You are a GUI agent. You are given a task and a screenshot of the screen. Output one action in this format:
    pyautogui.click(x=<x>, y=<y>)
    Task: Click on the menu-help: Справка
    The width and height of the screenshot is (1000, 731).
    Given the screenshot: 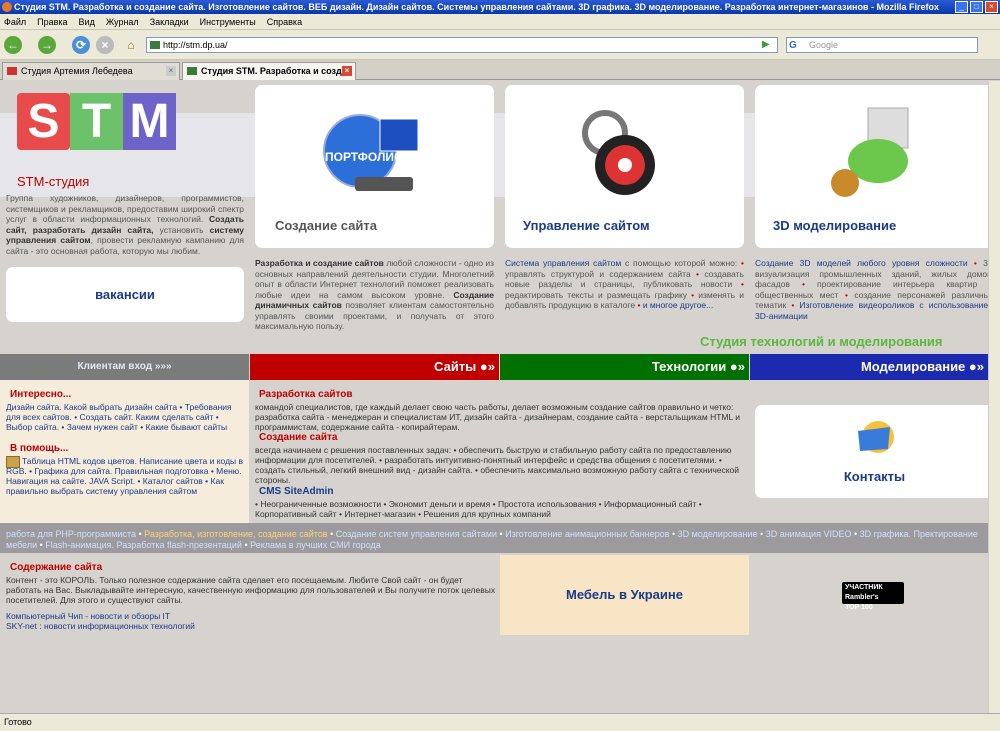 What is the action you would take?
    pyautogui.click(x=284, y=21)
    